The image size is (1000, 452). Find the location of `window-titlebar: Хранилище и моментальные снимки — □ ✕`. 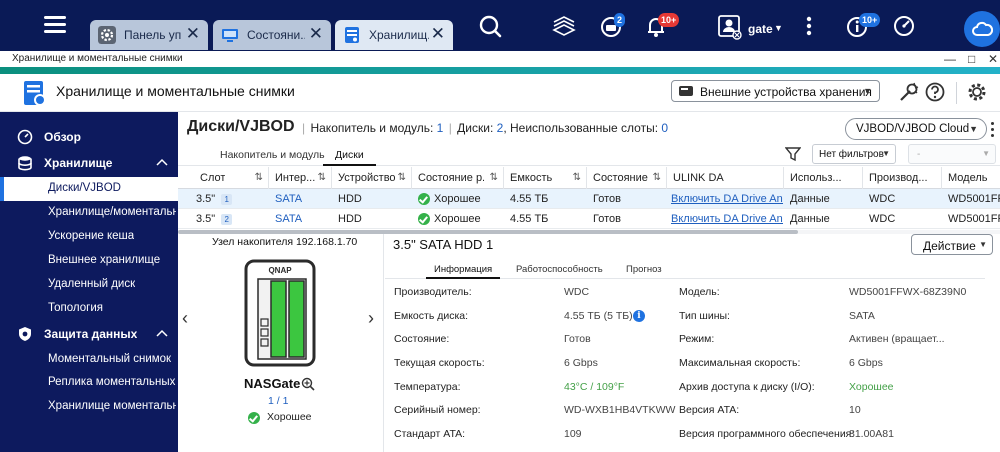

window-titlebar: Хранилище и моментальные снимки — □ ✕ is located at coordinates (500, 59).